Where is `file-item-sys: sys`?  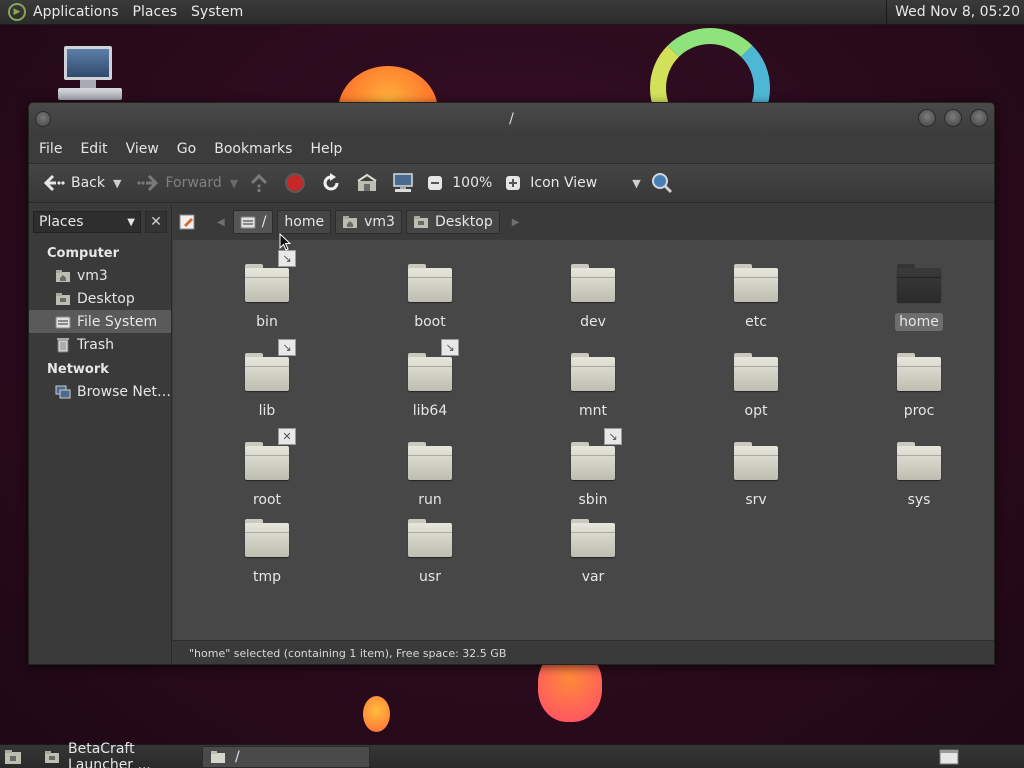 file-item-sys: sys is located at coordinates (919, 478).